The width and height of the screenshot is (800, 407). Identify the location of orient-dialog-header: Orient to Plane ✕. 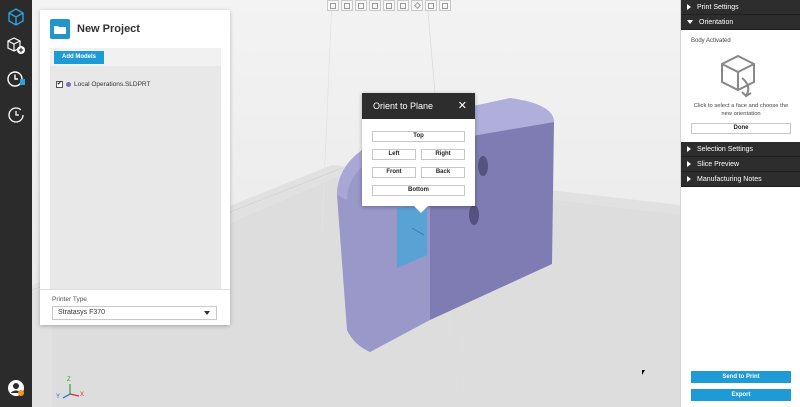
(418, 106).